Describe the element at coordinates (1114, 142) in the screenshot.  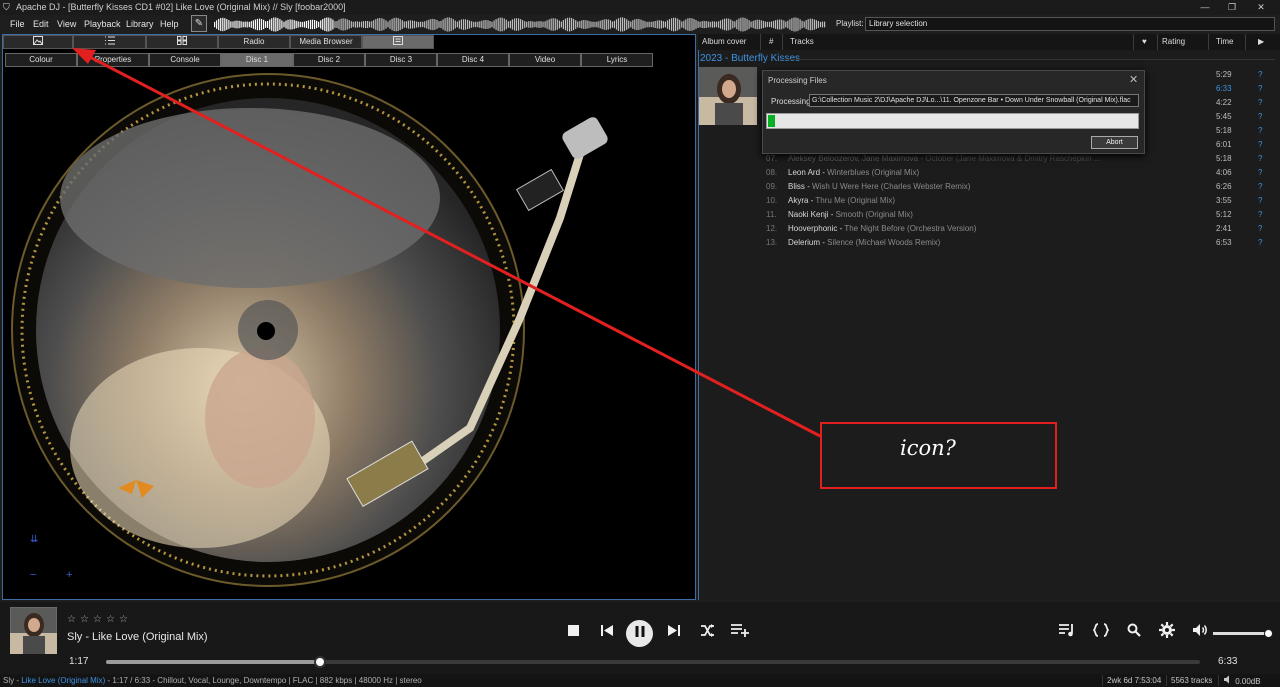
I see `abort-button: Abort` at that location.